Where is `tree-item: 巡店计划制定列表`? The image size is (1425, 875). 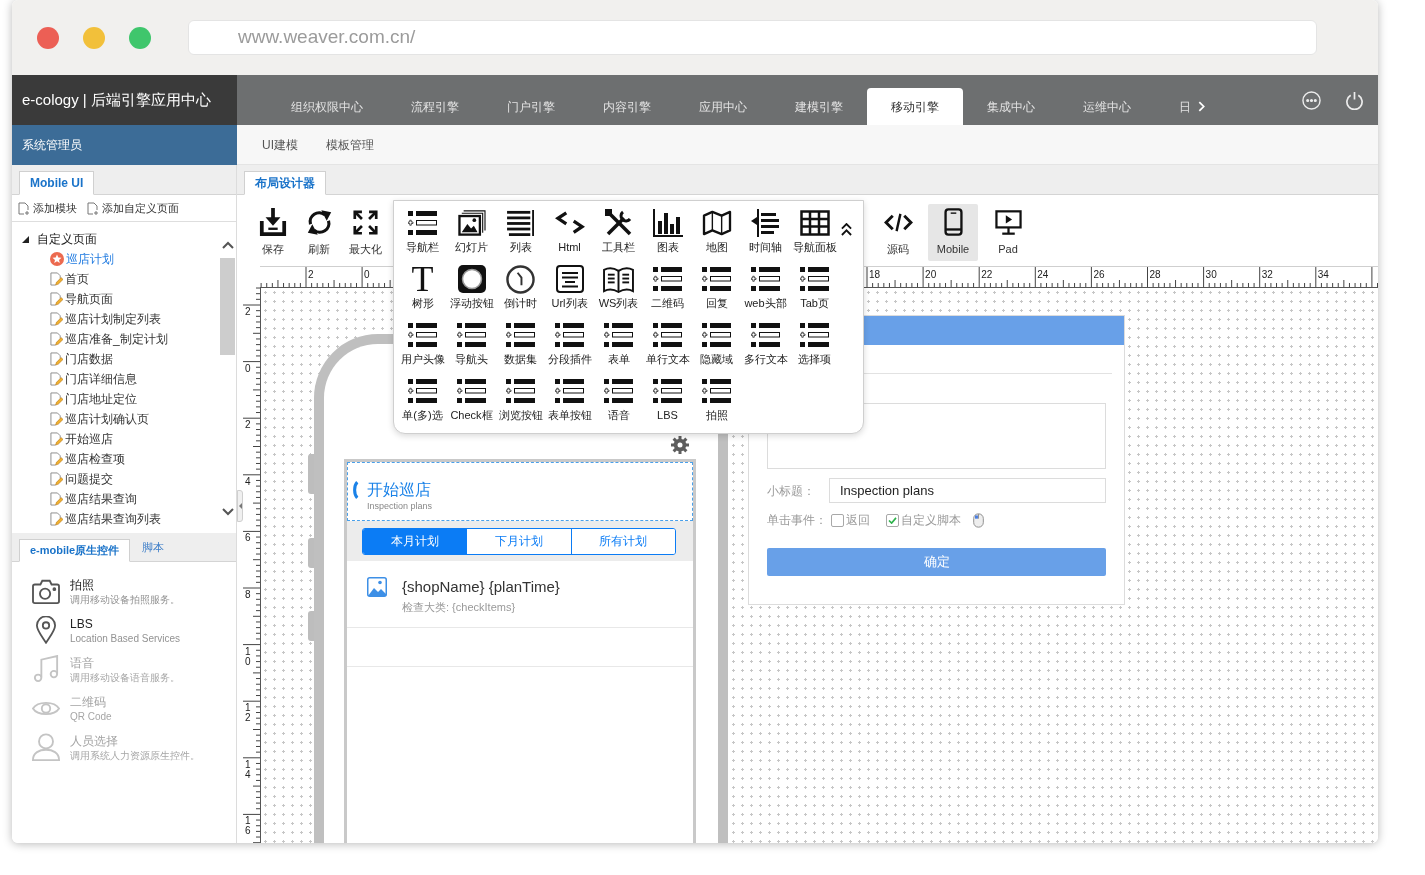 tree-item: 巡店计划制定列表 is located at coordinates (134, 319).